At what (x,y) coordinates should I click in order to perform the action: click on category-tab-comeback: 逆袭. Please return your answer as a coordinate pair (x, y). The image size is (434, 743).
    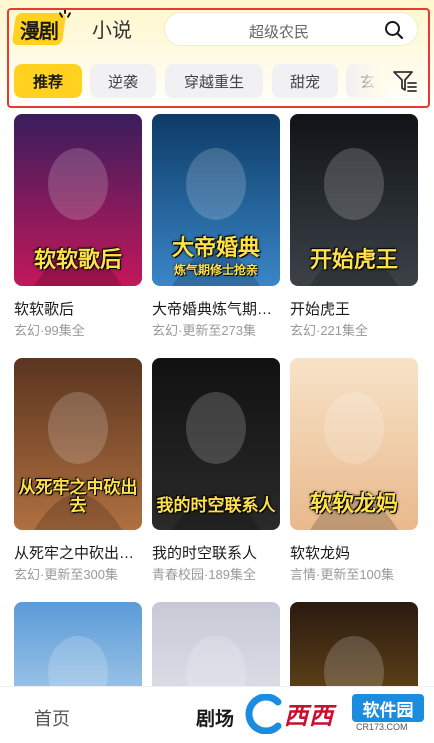
    Looking at the image, I should click on (123, 81).